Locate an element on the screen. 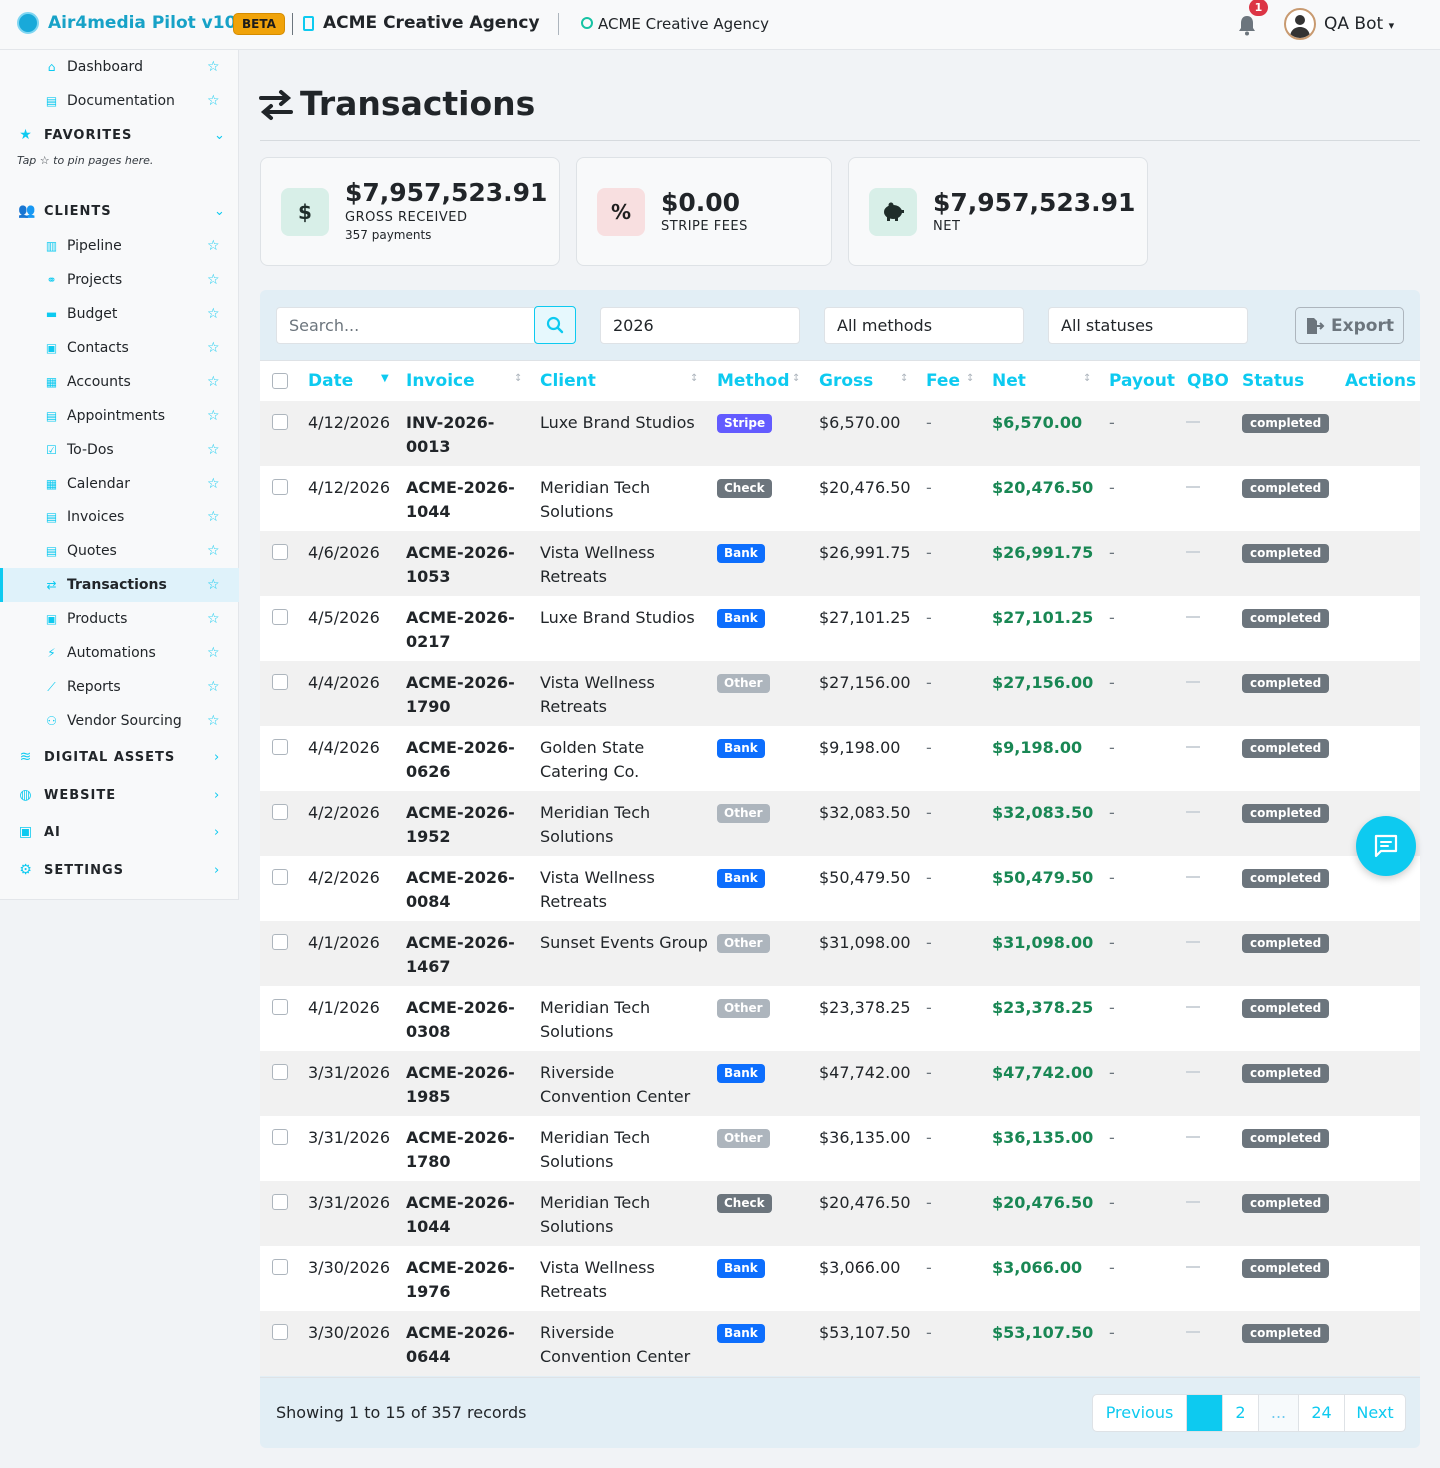 This screenshot has height=1468, width=1440. column-header-net: Net is located at coordinates (1009, 381).